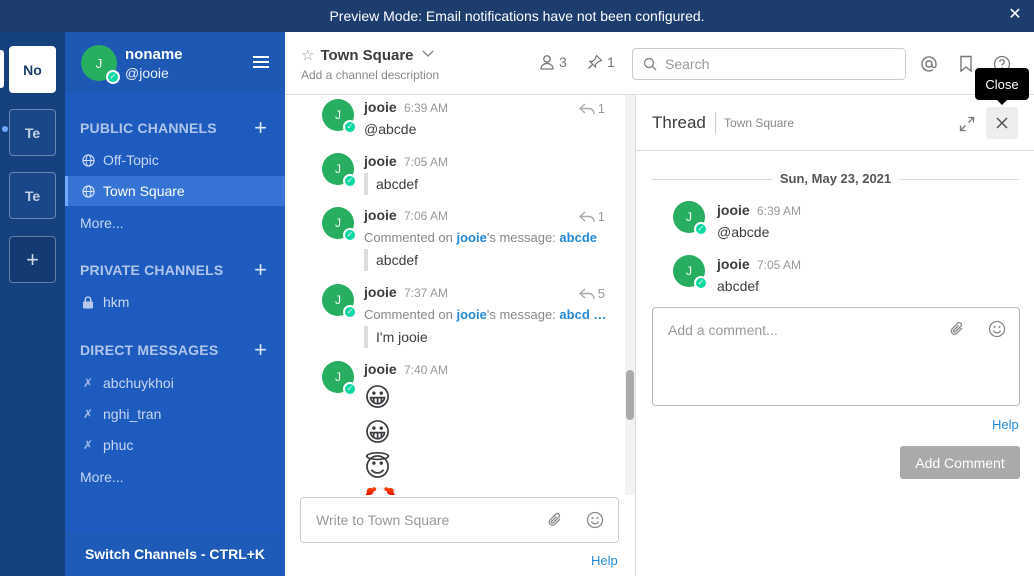 The image size is (1034, 576). I want to click on post-time: 7:40 AM, so click(426, 370).